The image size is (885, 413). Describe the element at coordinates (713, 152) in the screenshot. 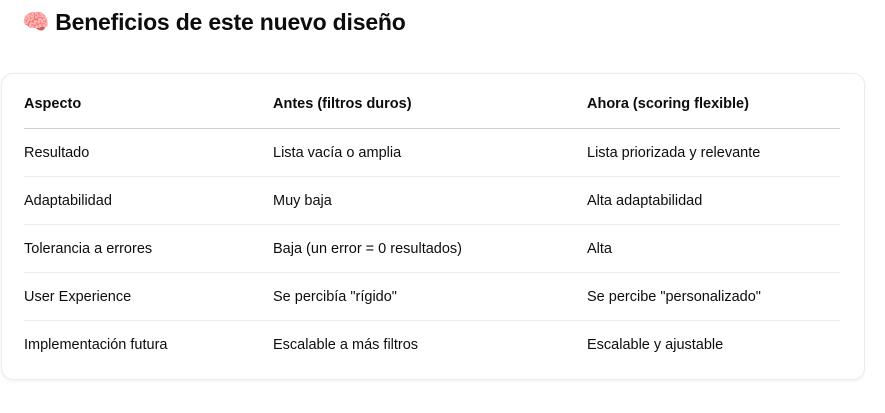

I see `cell-now: Lista priorizada y relevante` at that location.